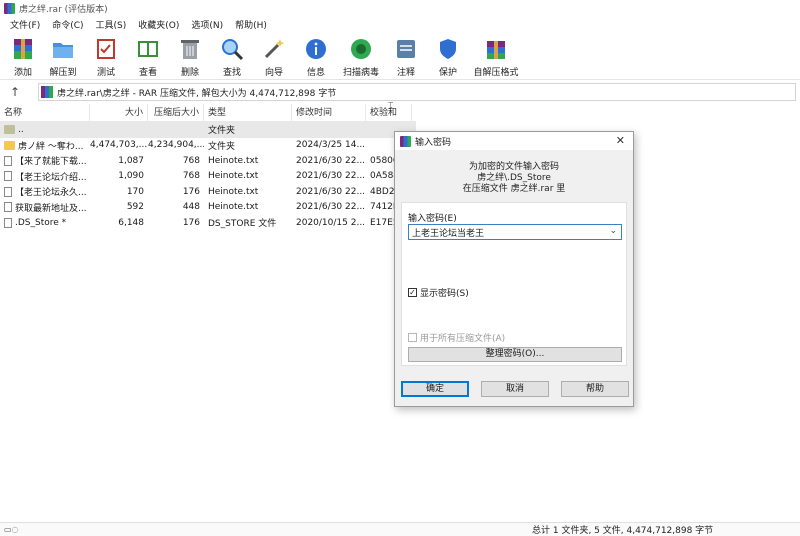 The image size is (800, 536). What do you see at coordinates (248, 112) in the screenshot?
I see `col-type: 类型` at bounding box center [248, 112].